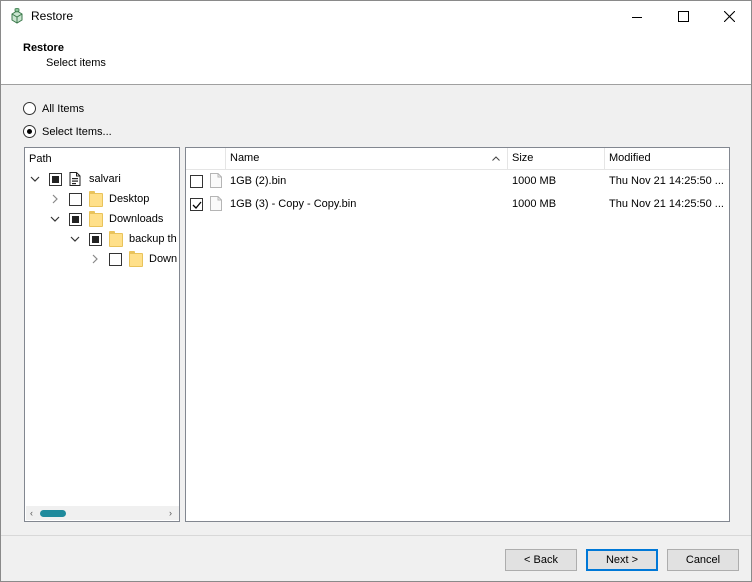 The height and width of the screenshot is (582, 752). Describe the element at coordinates (376, 58) in the screenshot. I see `wizard-header: Restore Select items` at that location.